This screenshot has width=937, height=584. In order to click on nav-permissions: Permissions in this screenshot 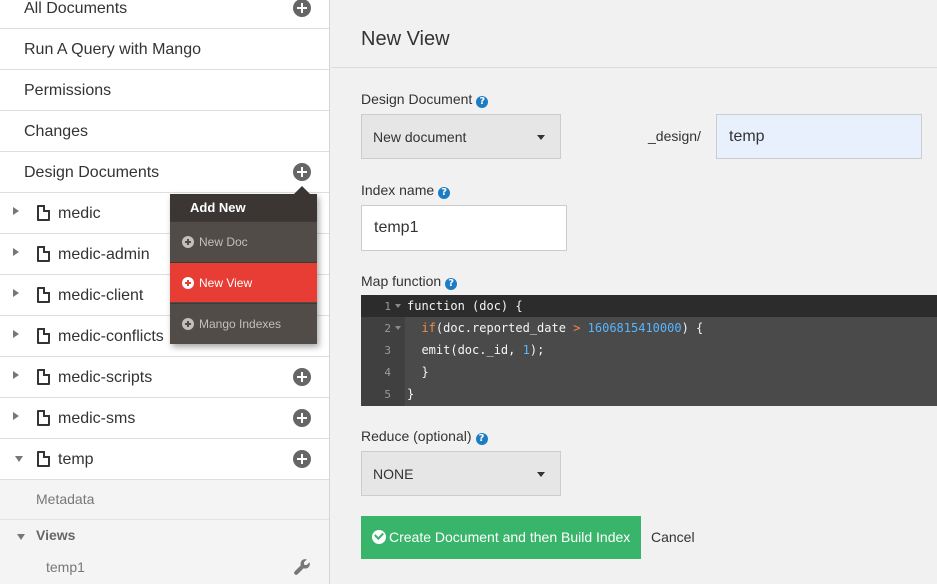, I will do `click(164, 90)`.